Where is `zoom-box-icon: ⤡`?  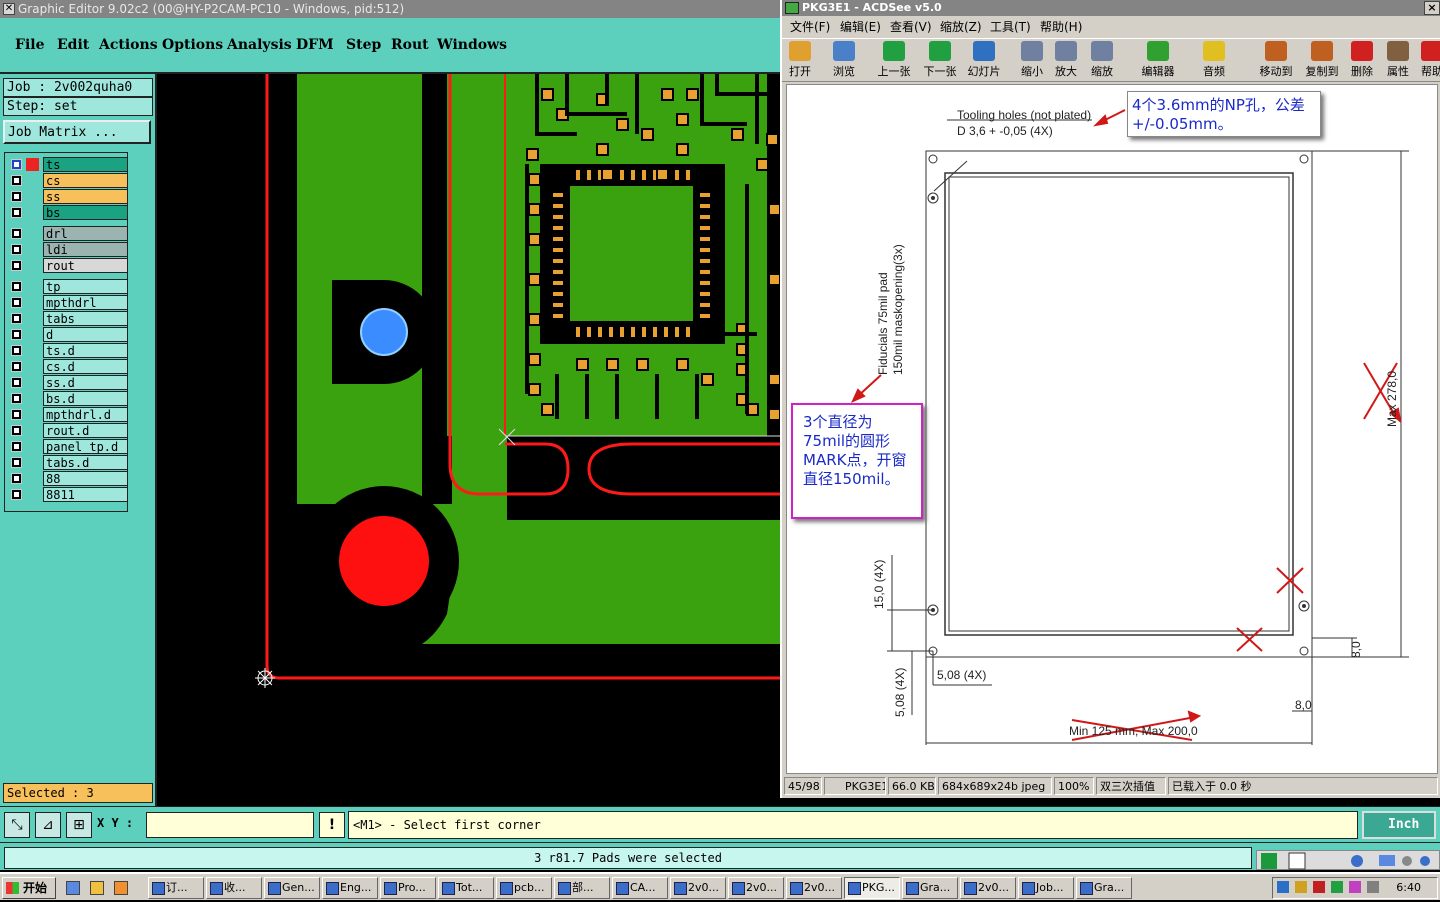 zoom-box-icon: ⤡ is located at coordinates (17, 825).